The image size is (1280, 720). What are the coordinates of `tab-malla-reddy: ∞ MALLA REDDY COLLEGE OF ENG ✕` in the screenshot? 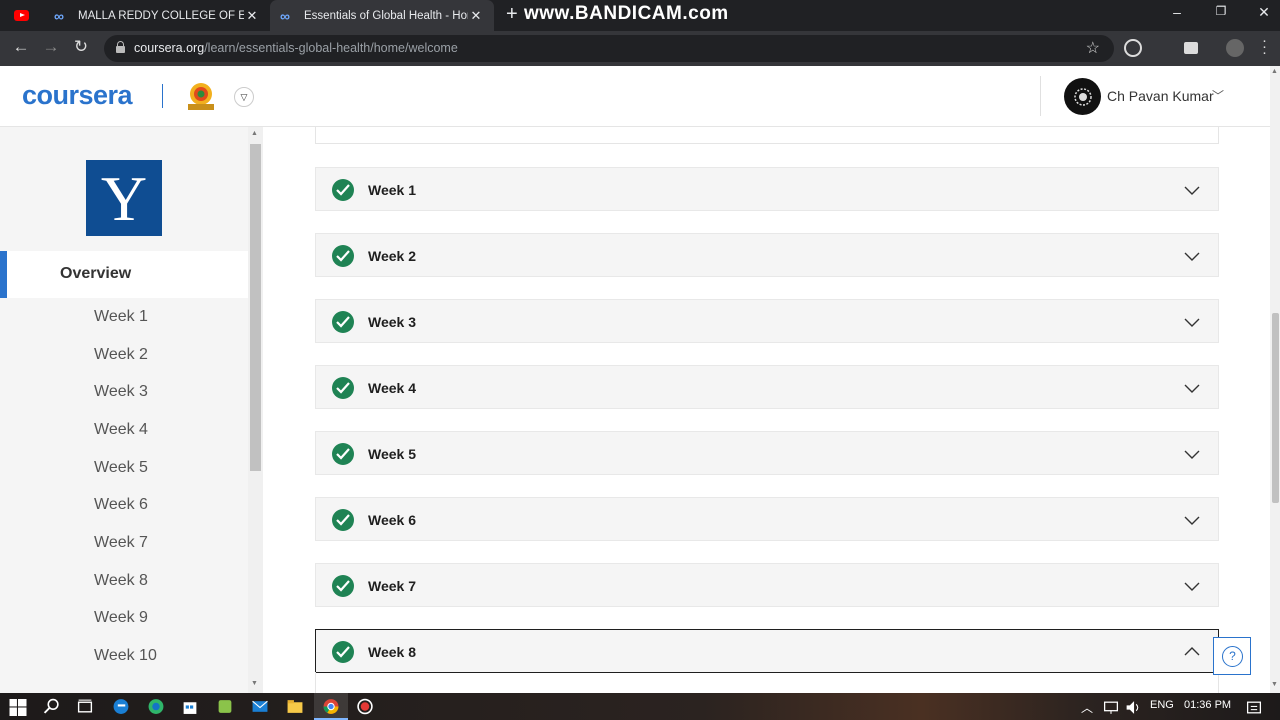 It's located at (157, 15).